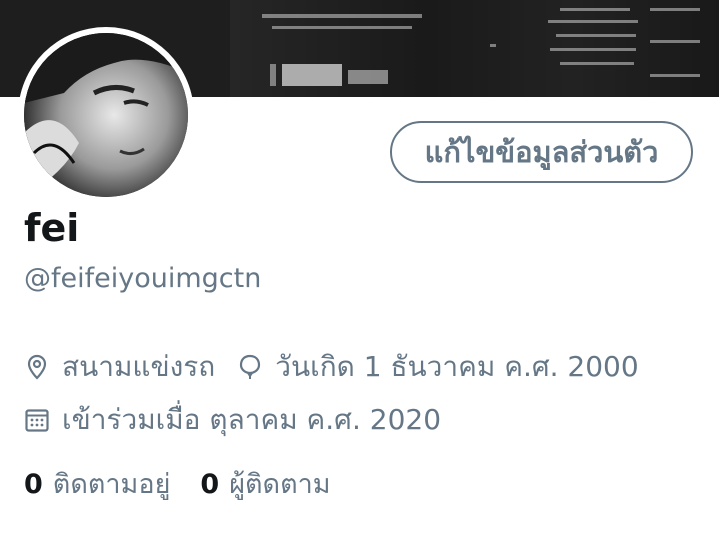 This screenshot has height=543, width=719. I want to click on birthday-text: วันเกิด 1 ธันวาคม ค.ศ. 2000, so click(457, 366).